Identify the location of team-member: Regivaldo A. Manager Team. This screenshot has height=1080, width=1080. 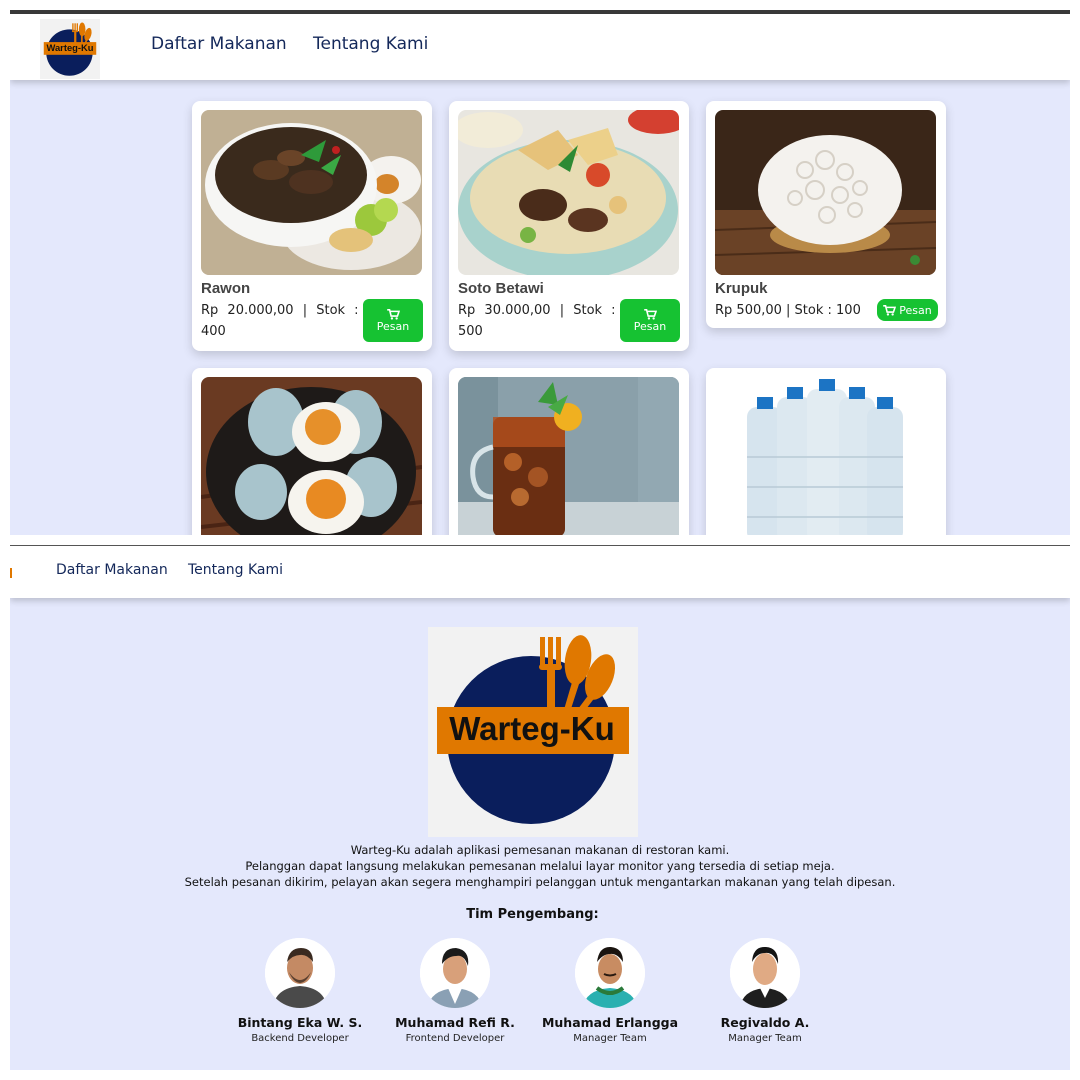
(765, 991).